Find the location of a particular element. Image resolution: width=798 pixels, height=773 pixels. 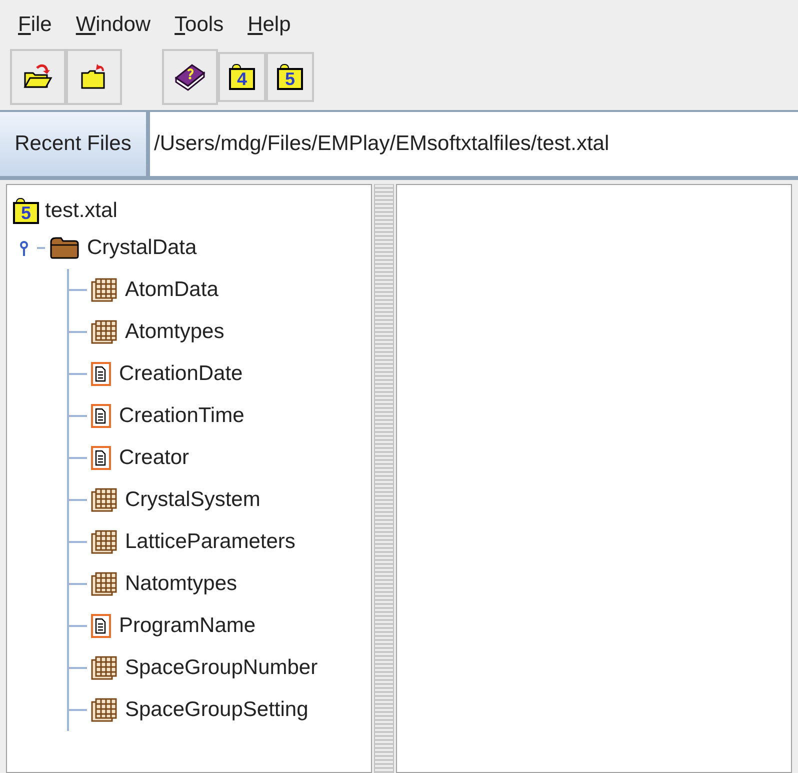

help-book-icon is located at coordinates (190, 77).